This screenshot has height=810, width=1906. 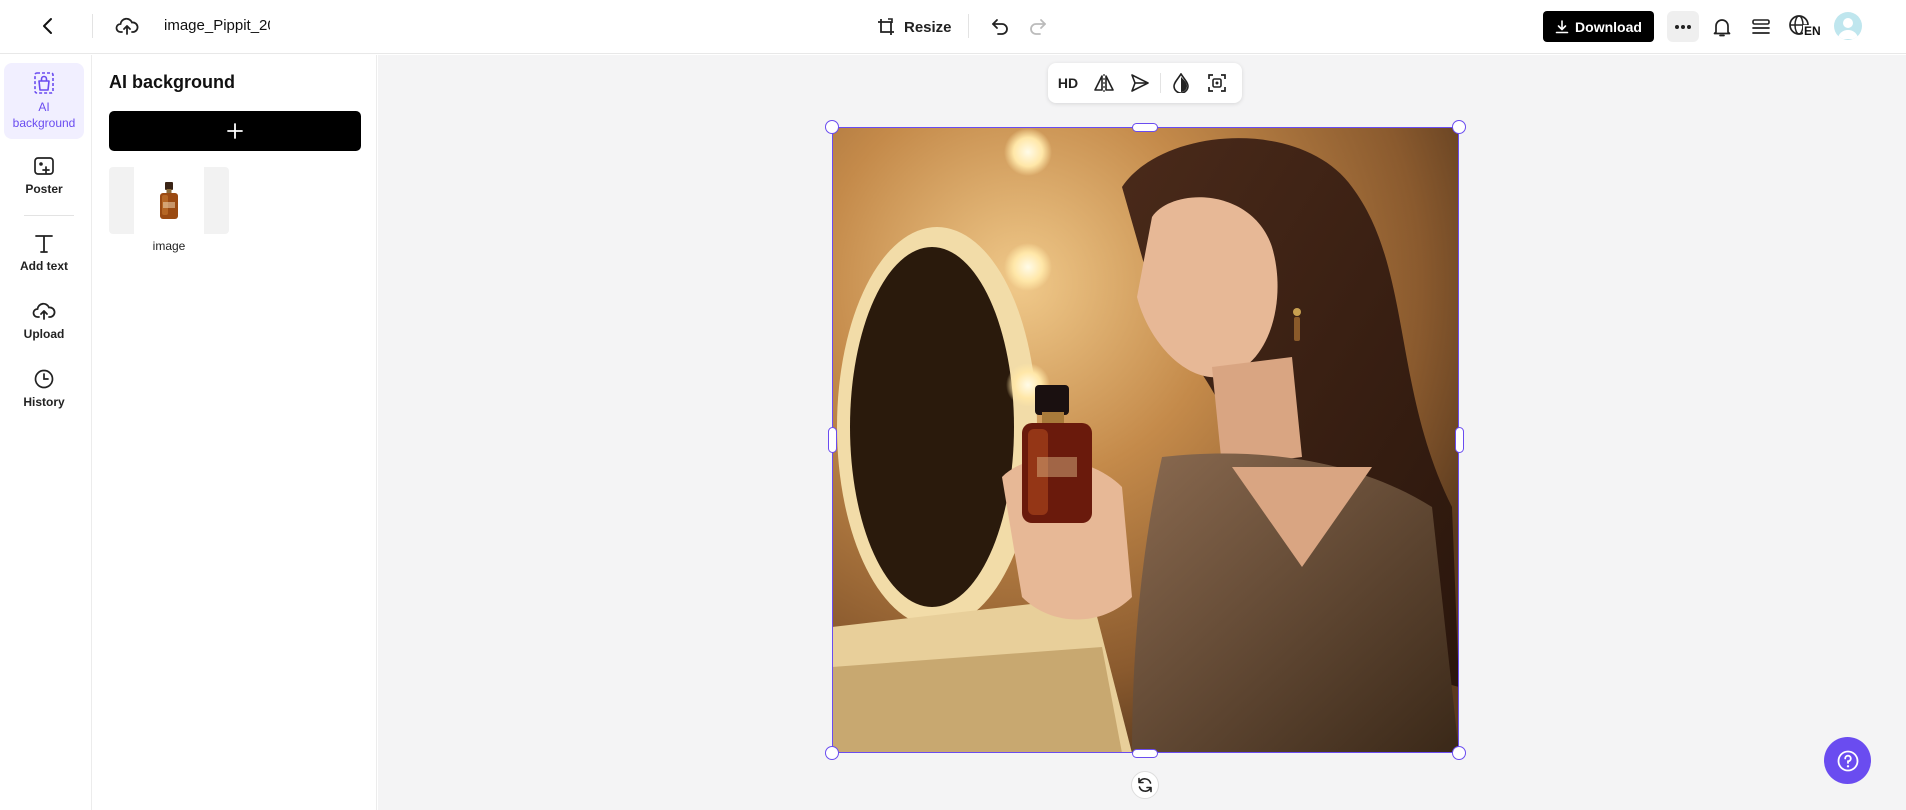 I want to click on send-button, so click(x=1140, y=83).